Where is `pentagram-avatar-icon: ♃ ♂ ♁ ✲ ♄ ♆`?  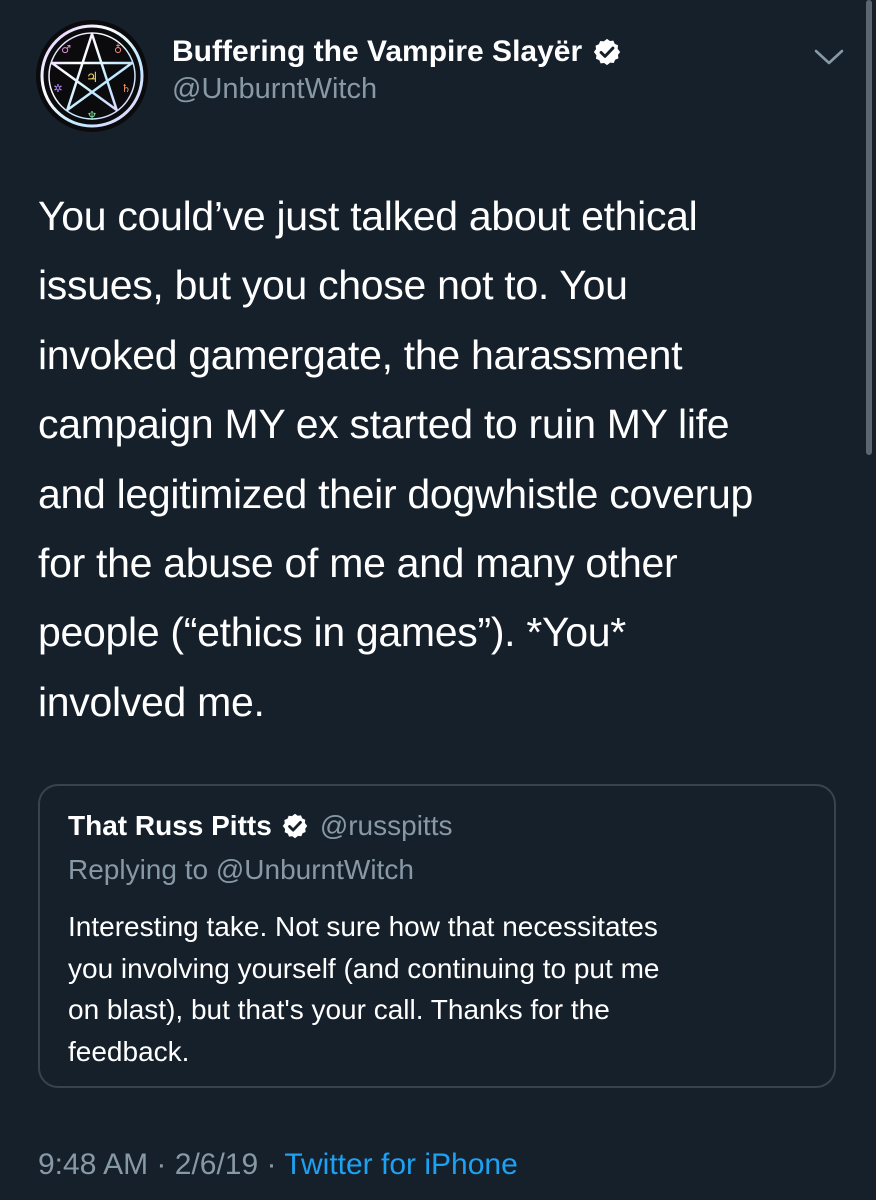 pentagram-avatar-icon: ♃ ♂ ♁ ✲ ♄ ♆ is located at coordinates (92, 76).